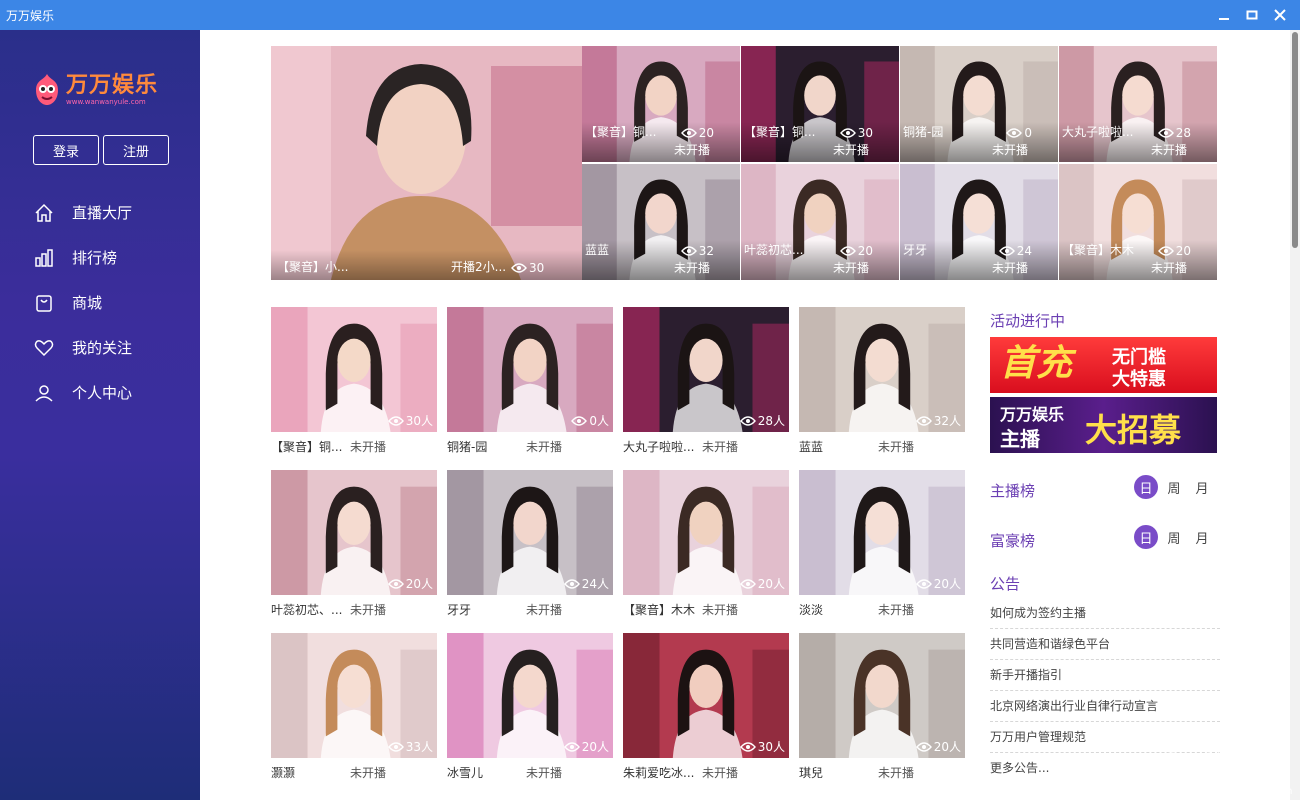 The height and width of the screenshot is (803, 1300). Describe the element at coordinates (66, 150) in the screenshot. I see `login-button: 登录` at that location.